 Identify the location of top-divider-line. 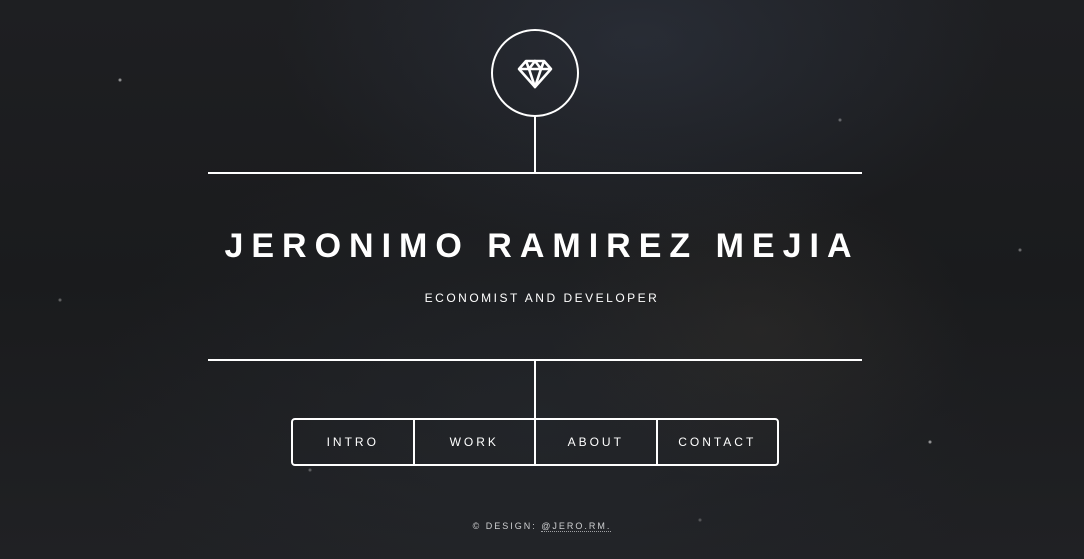
(535, 173).